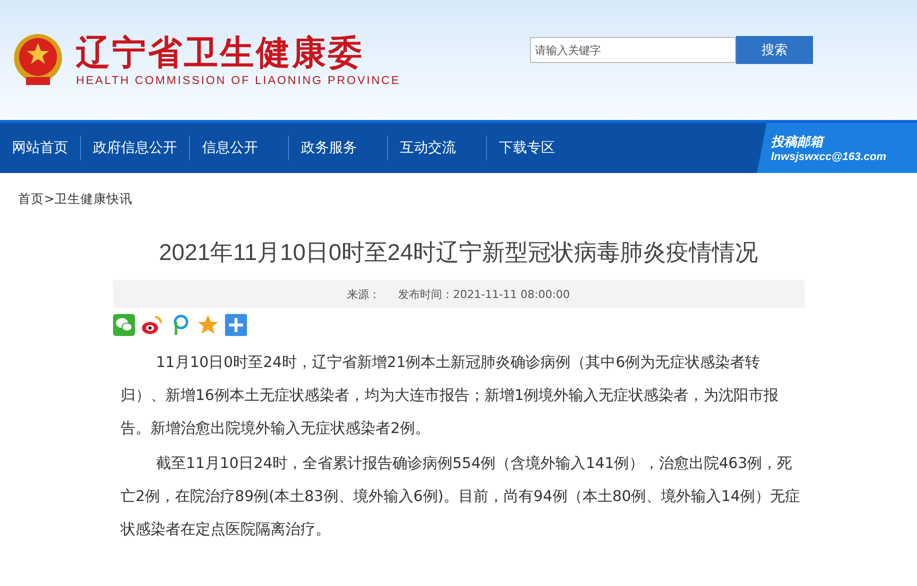 This screenshot has width=917, height=586. Describe the element at coordinates (774, 50) in the screenshot. I see `search-button: 搜索` at that location.